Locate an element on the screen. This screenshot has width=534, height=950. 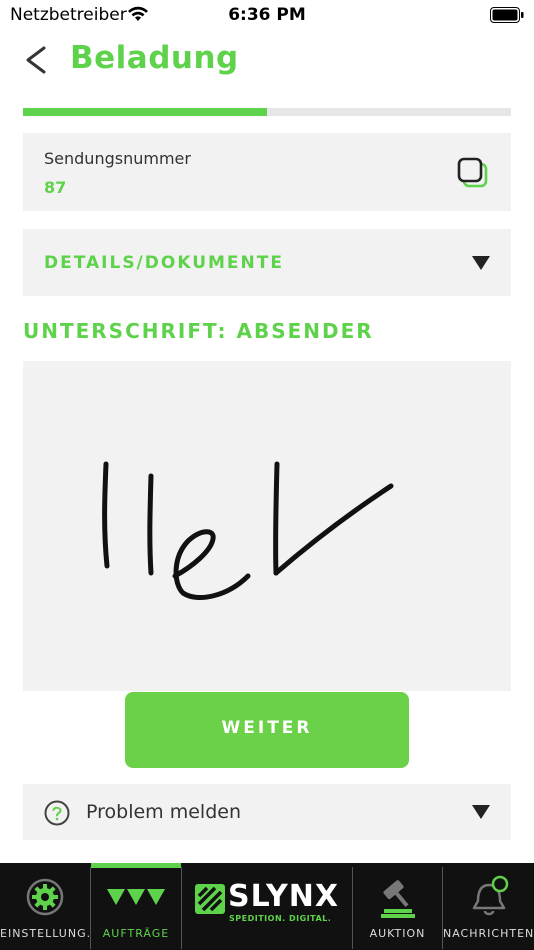
tab-auction: AUKTION is located at coordinates (397, 906).